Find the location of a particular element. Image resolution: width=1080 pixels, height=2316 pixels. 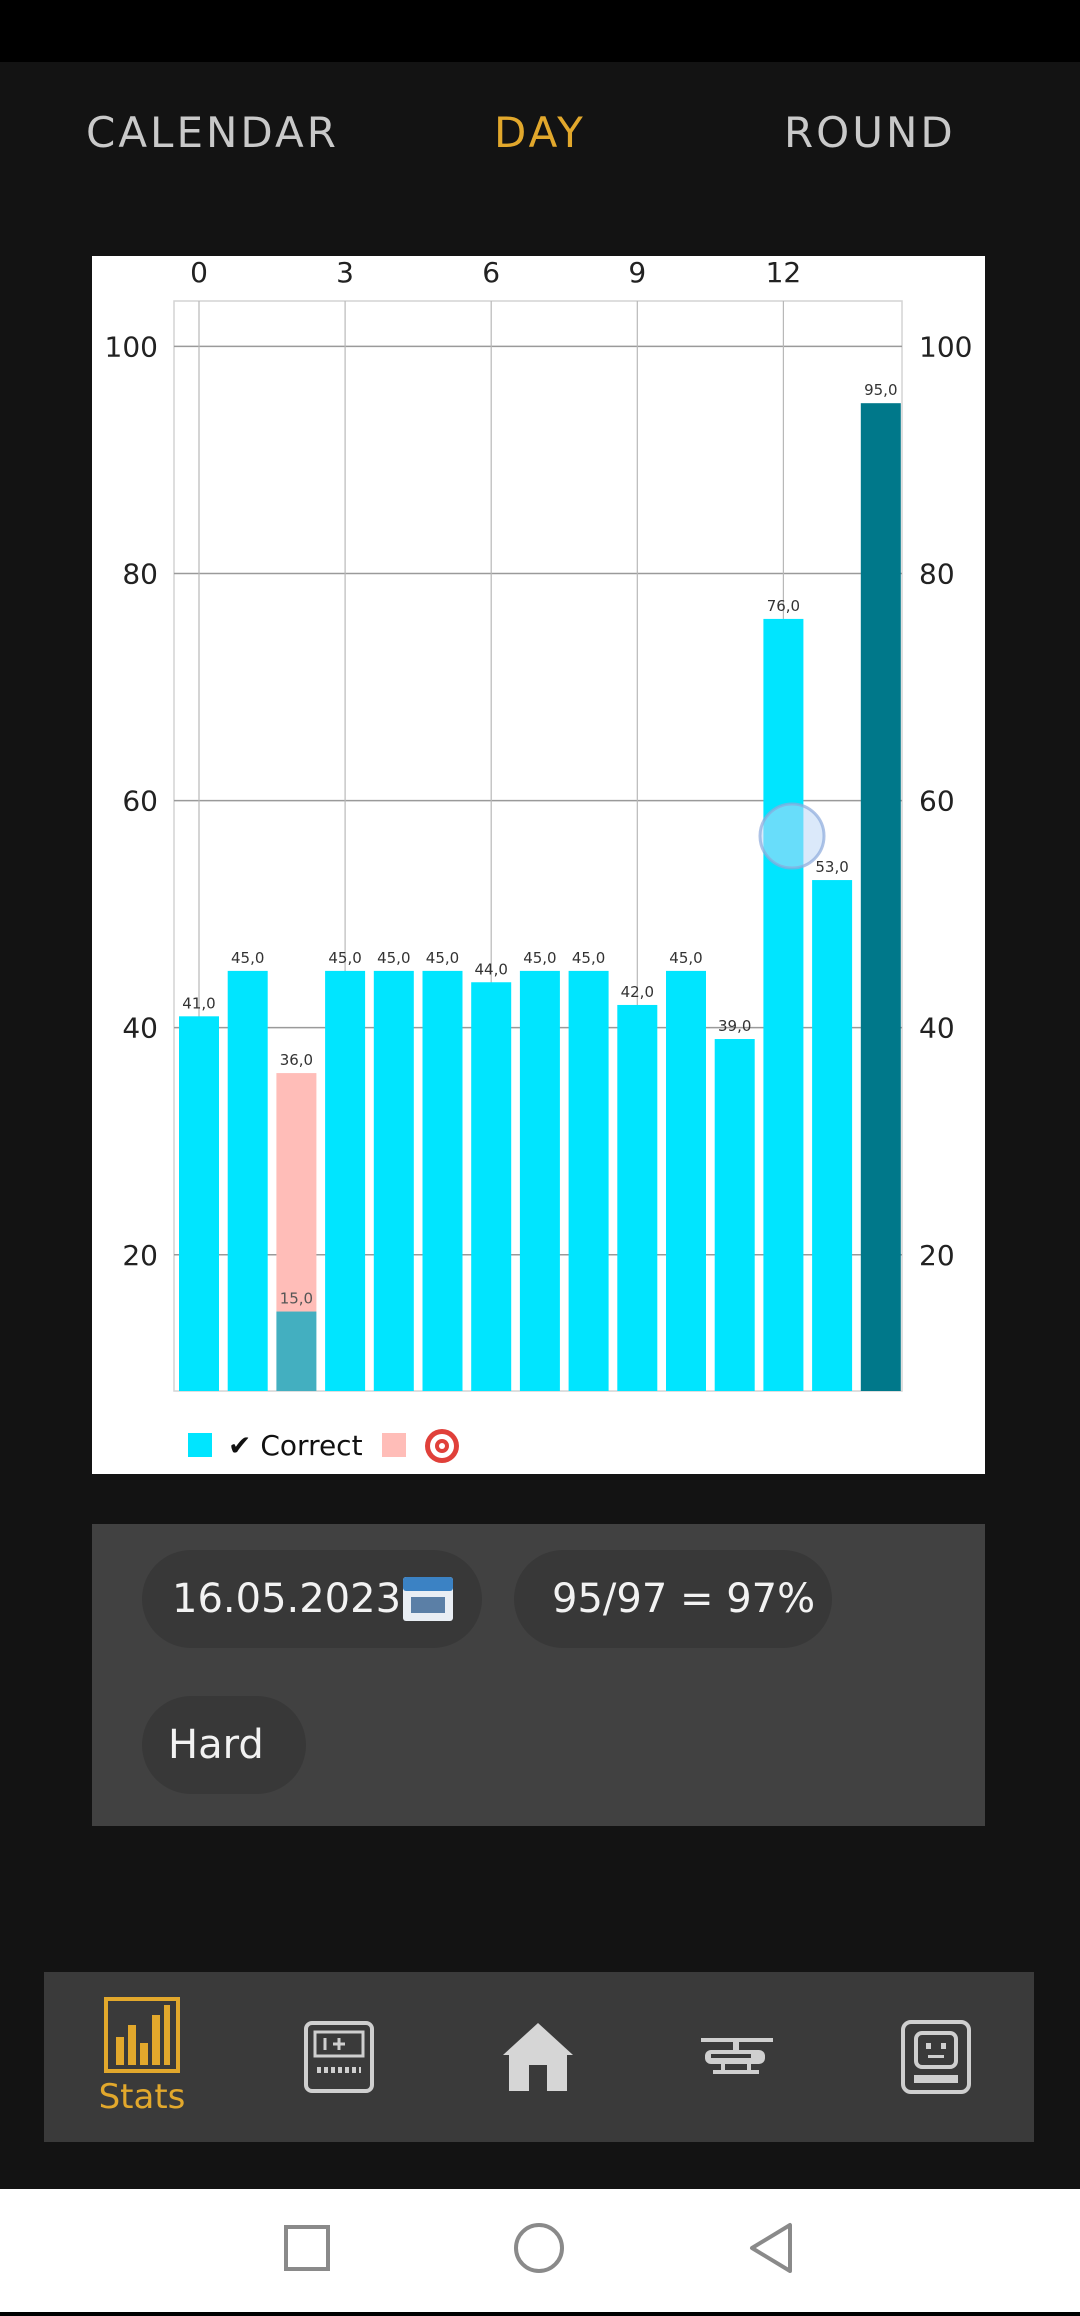

bar-data-label: 42,0 is located at coordinates (637, 992).